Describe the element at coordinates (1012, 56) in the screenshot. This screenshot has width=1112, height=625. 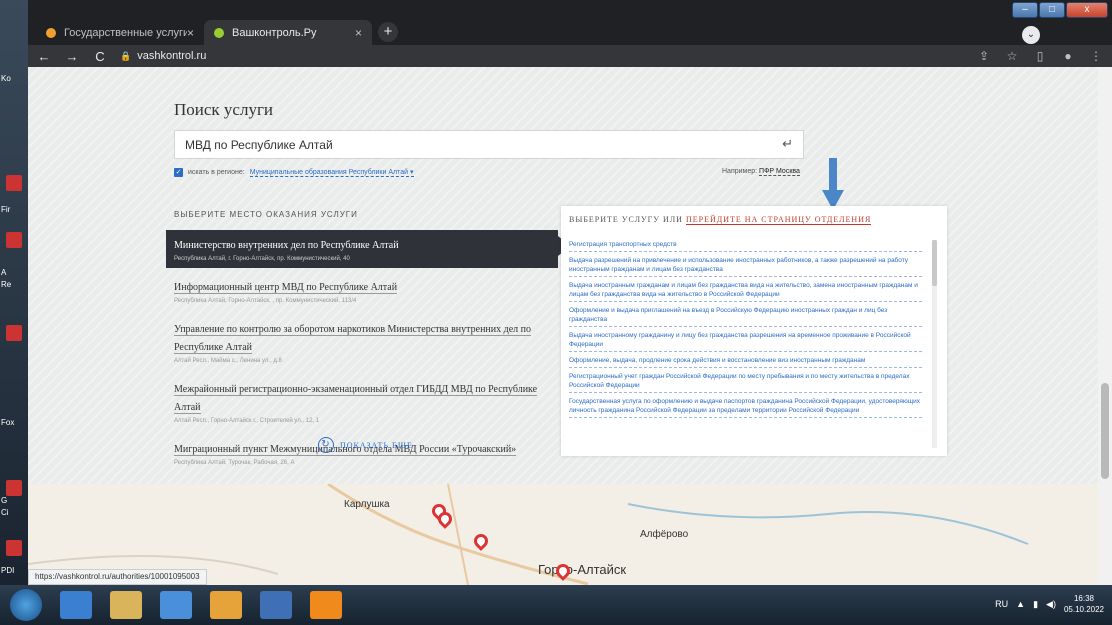
I see `star-icon: ☆` at that location.